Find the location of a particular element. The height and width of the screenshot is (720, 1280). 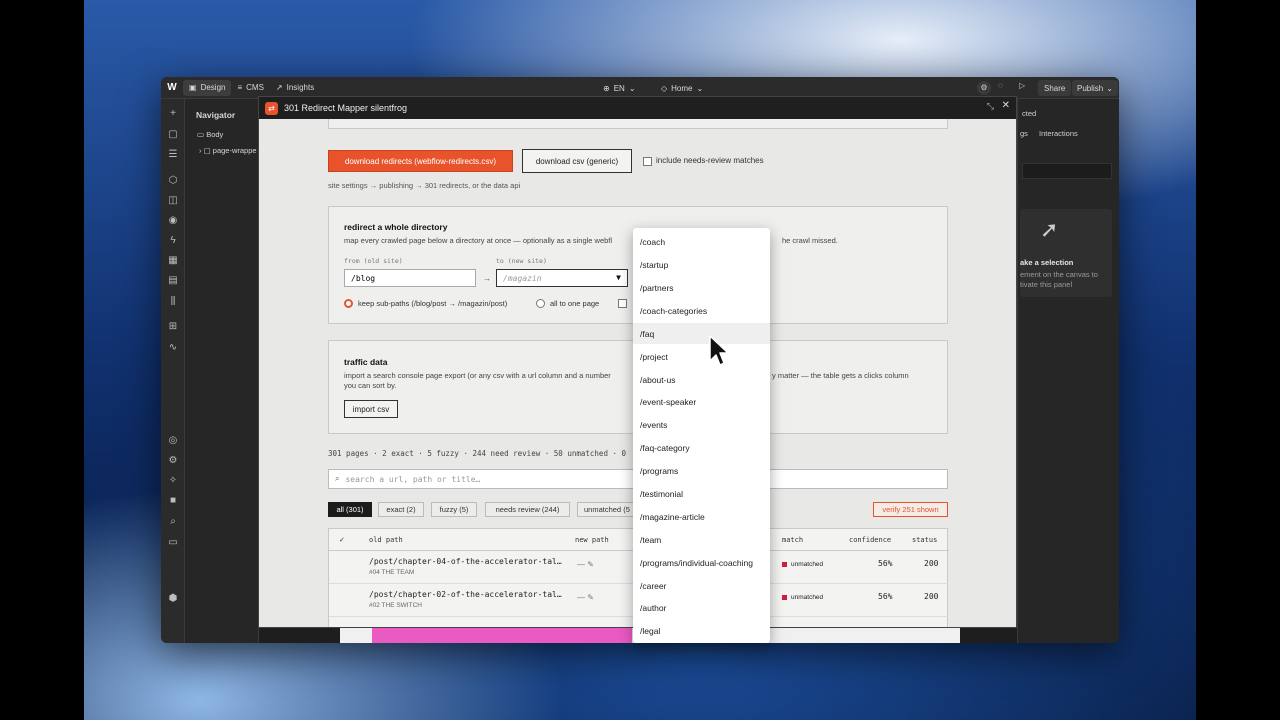

include-review-checkbox is located at coordinates (647, 161).